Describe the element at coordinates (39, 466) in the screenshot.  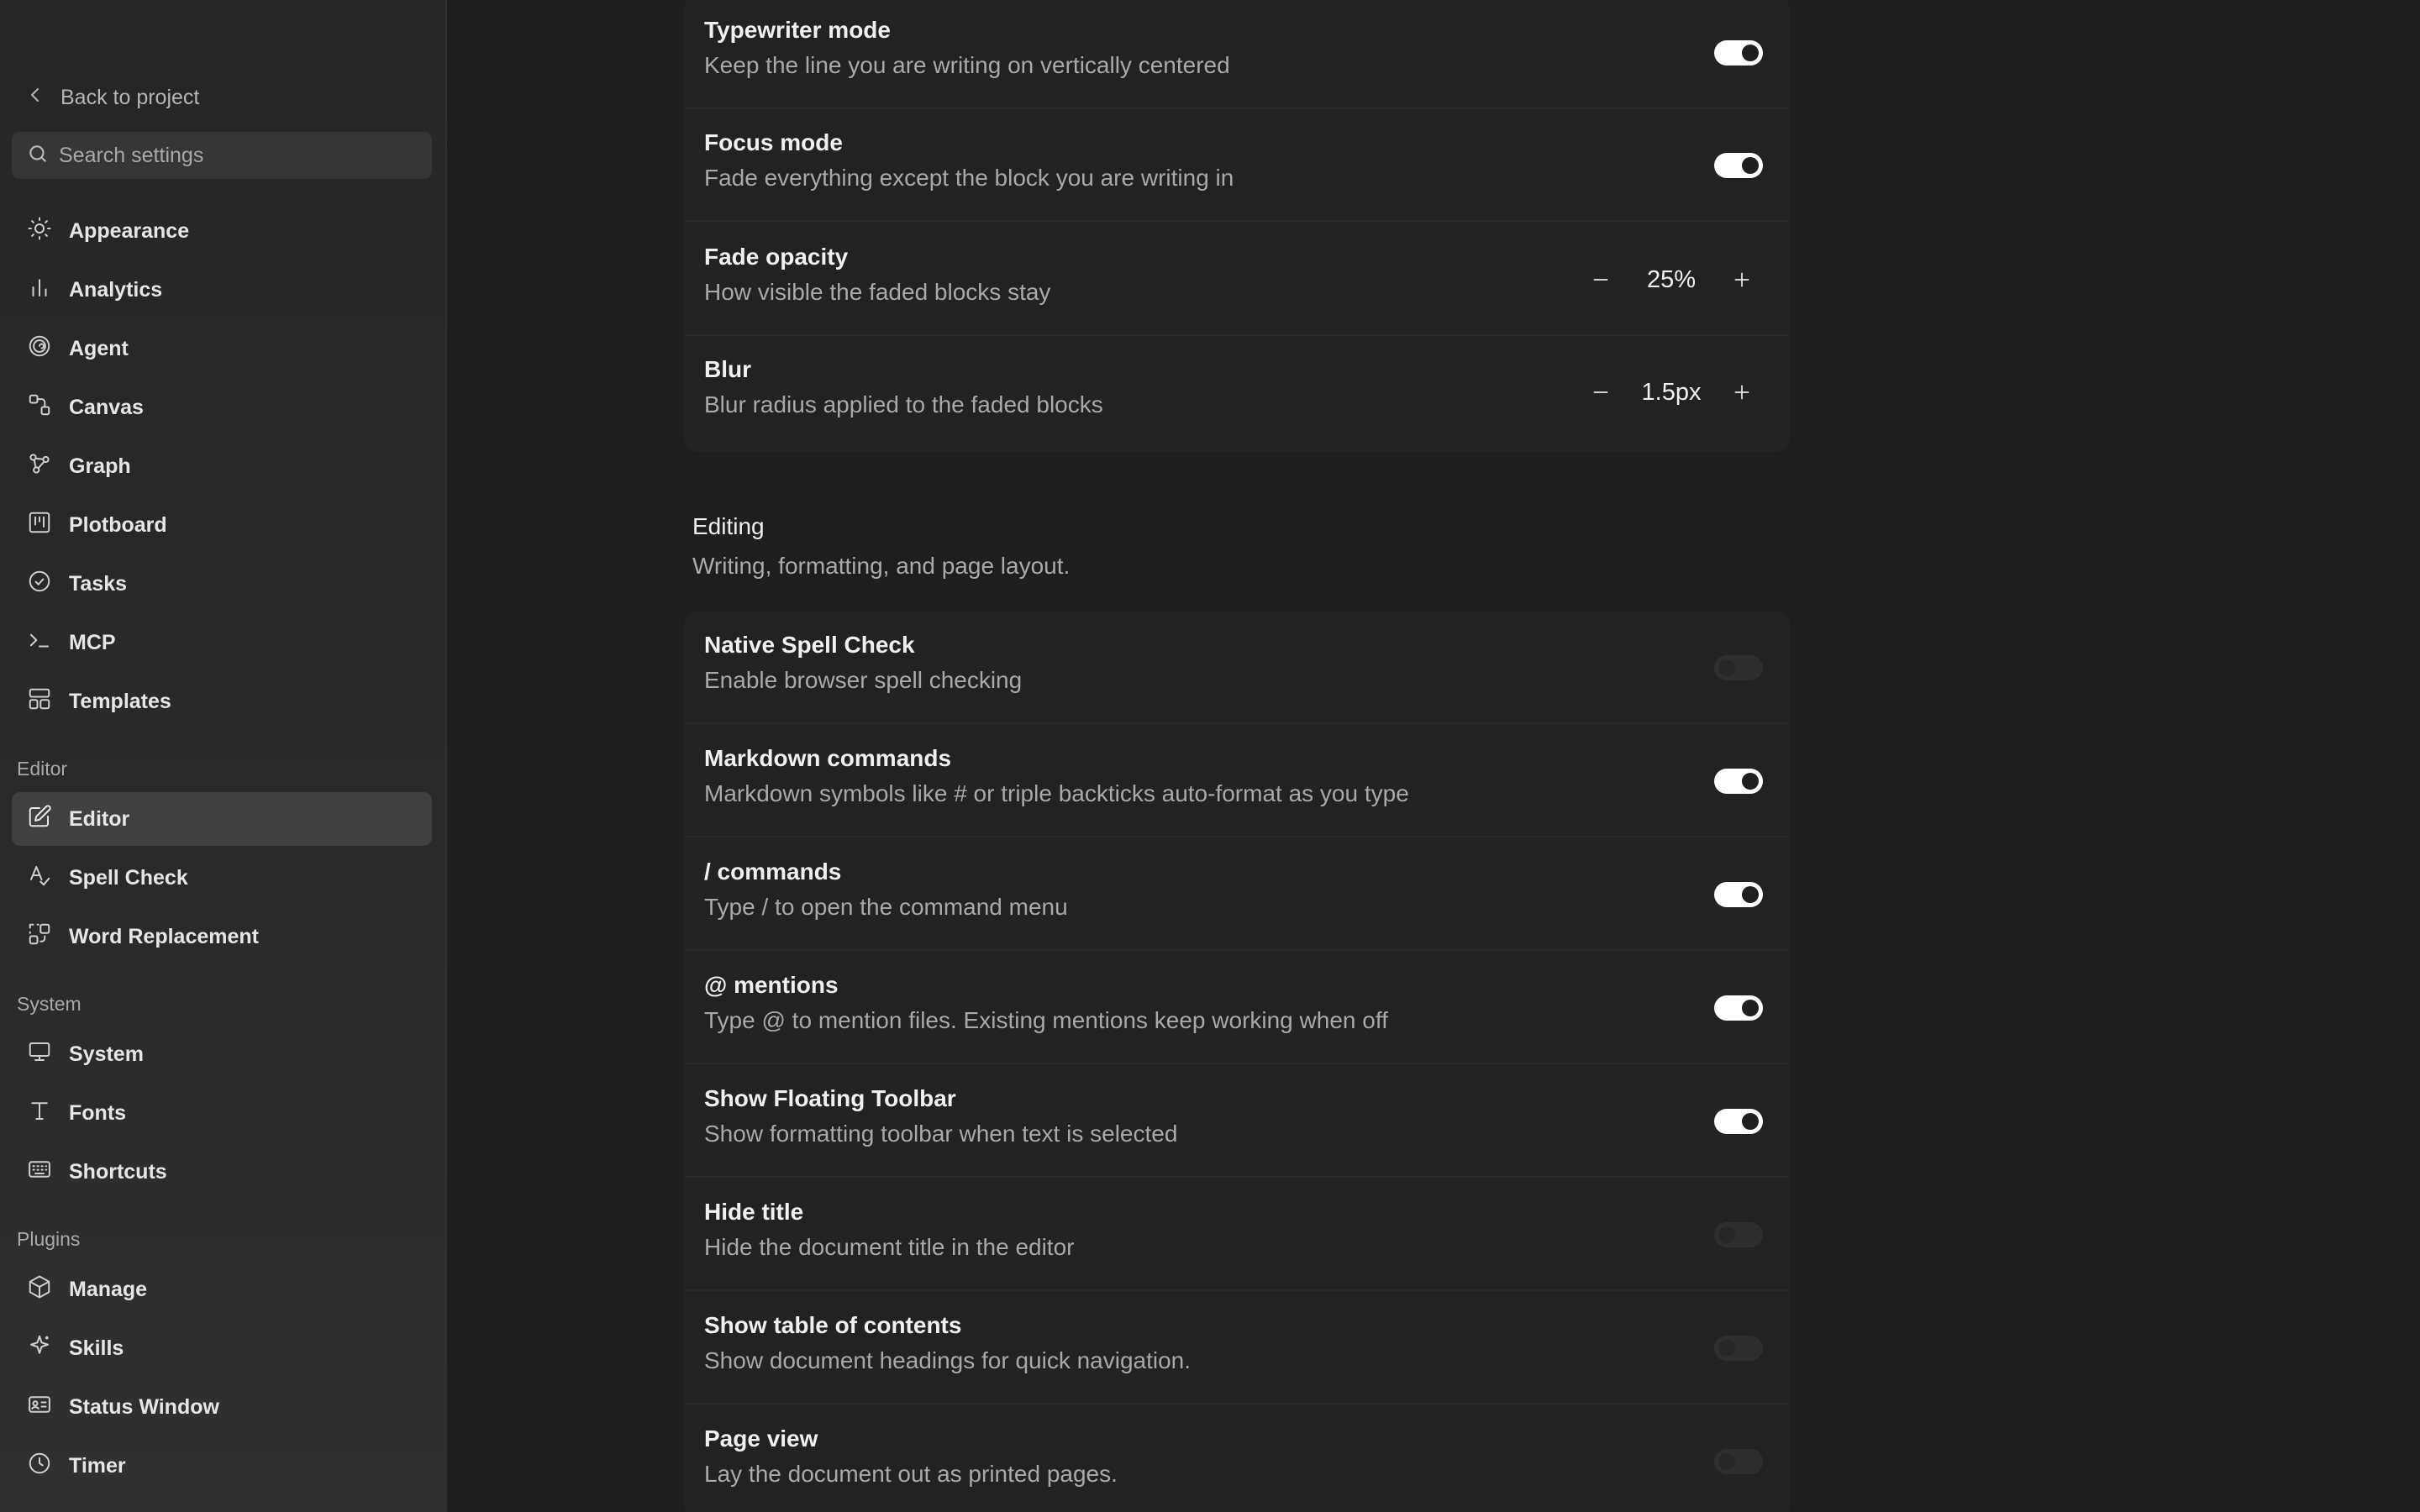
I see `graph-icon` at that location.